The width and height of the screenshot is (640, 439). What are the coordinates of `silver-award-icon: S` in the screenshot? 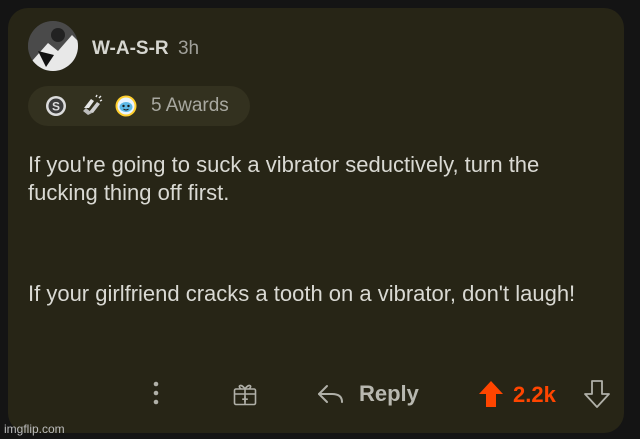 It's located at (56, 106).